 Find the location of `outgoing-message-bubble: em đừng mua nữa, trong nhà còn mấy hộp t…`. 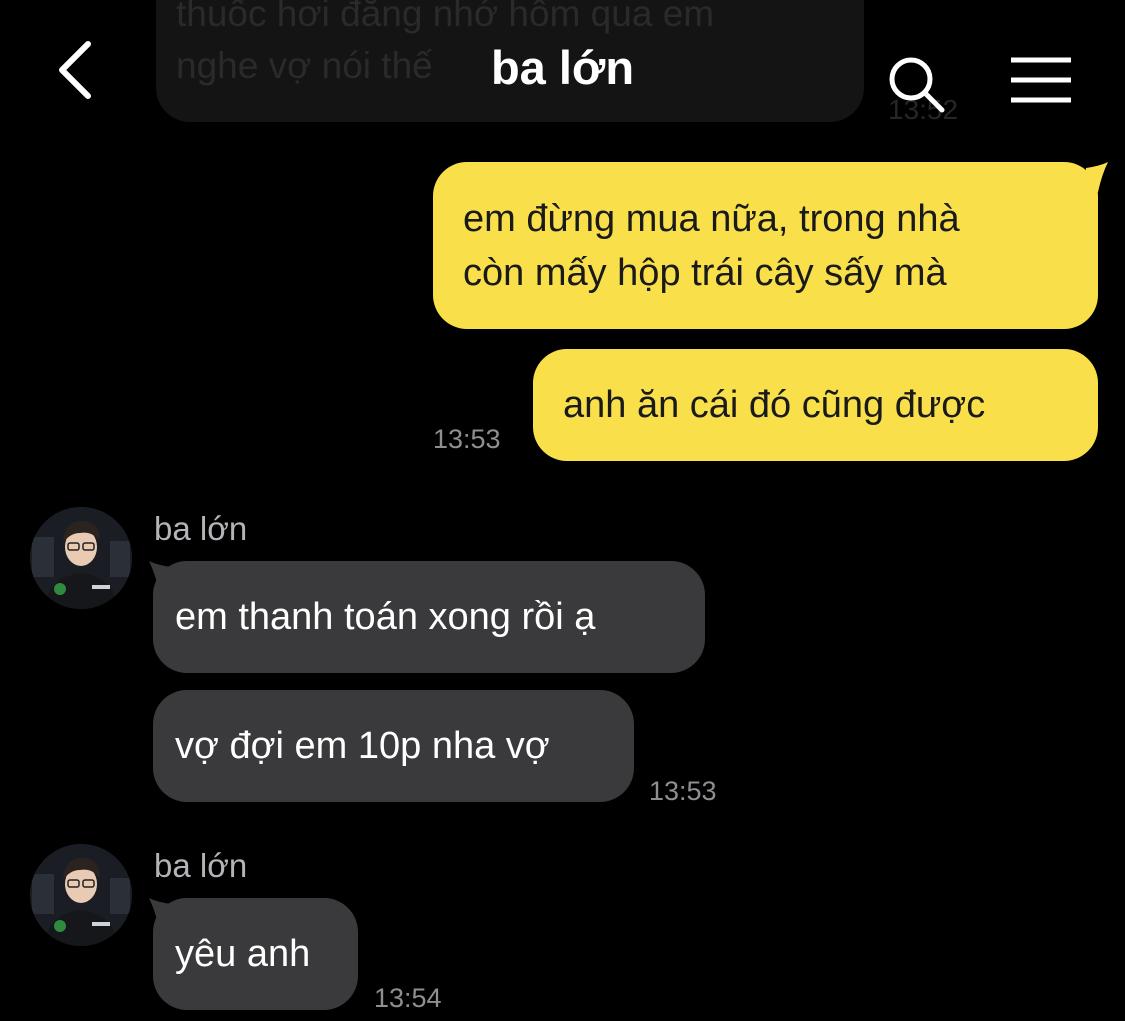

outgoing-message-bubble: em đừng mua nữa, trong nhà còn mấy hộp t… is located at coordinates (765, 245).